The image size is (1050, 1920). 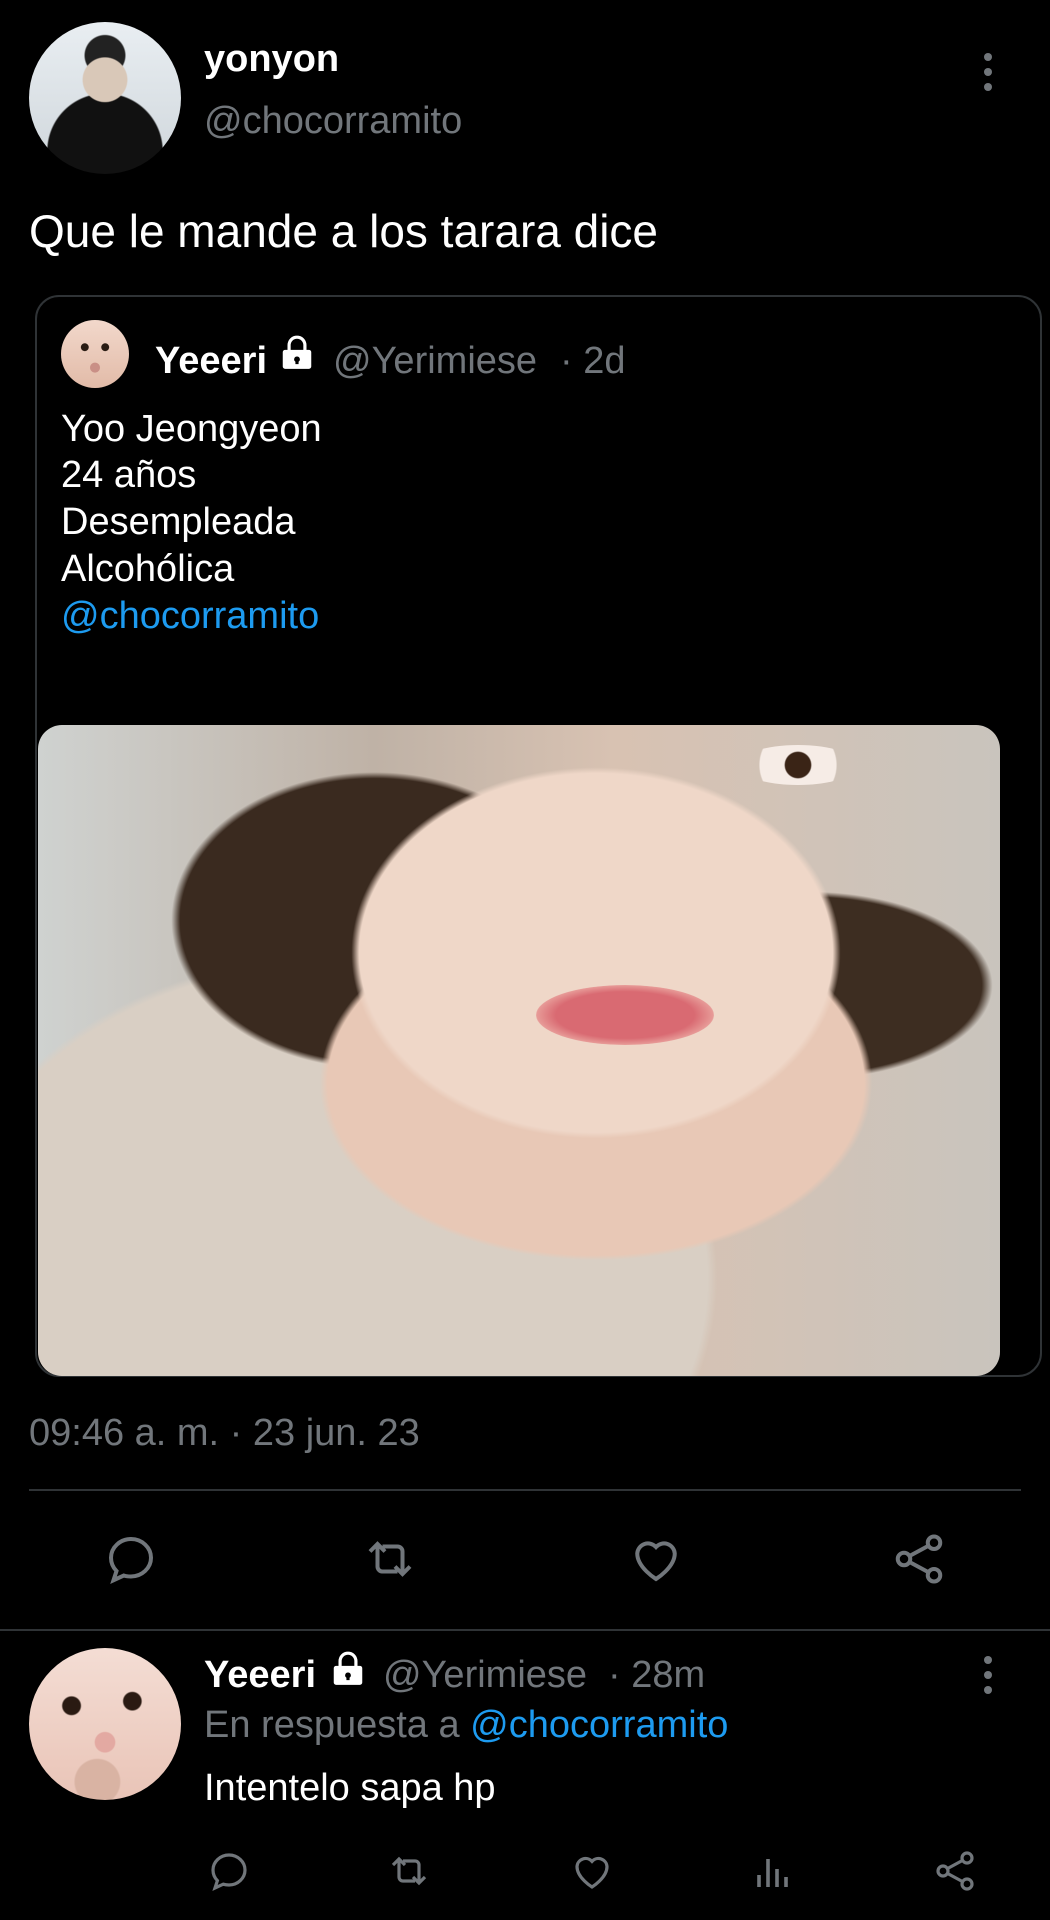 What do you see at coordinates (129, 475) in the screenshot?
I see `quoted-line-2: 24 años` at bounding box center [129, 475].